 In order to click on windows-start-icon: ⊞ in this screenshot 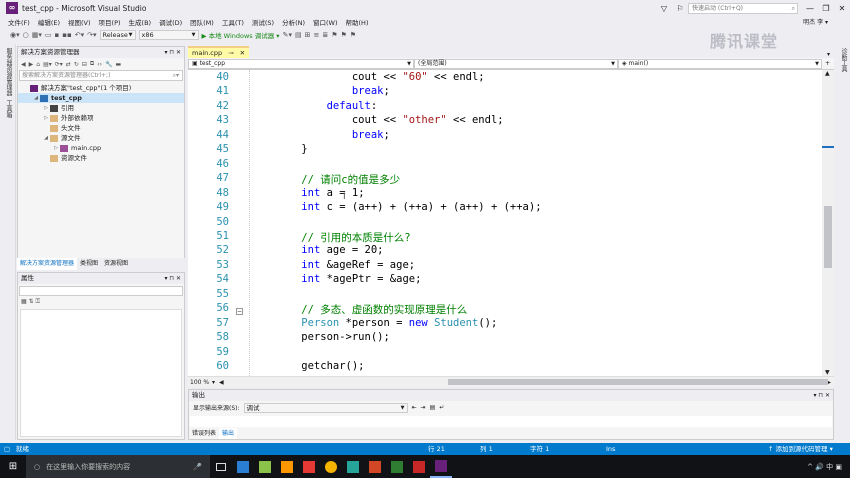, I will do `click(13, 466)`.